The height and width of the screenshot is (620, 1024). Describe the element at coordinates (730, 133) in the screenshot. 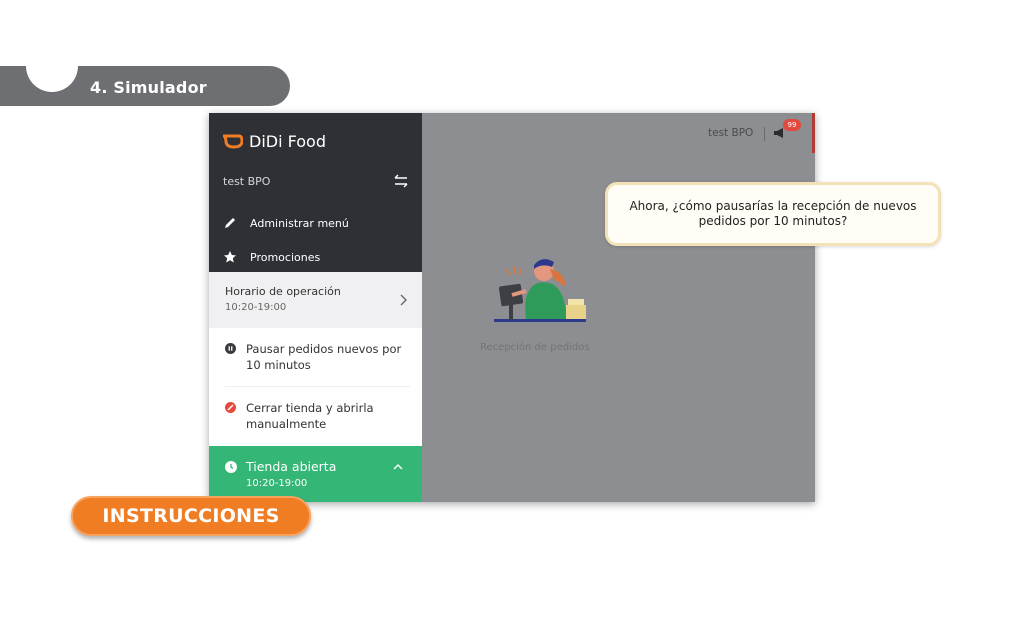

I see `header-user: test BPO` at that location.